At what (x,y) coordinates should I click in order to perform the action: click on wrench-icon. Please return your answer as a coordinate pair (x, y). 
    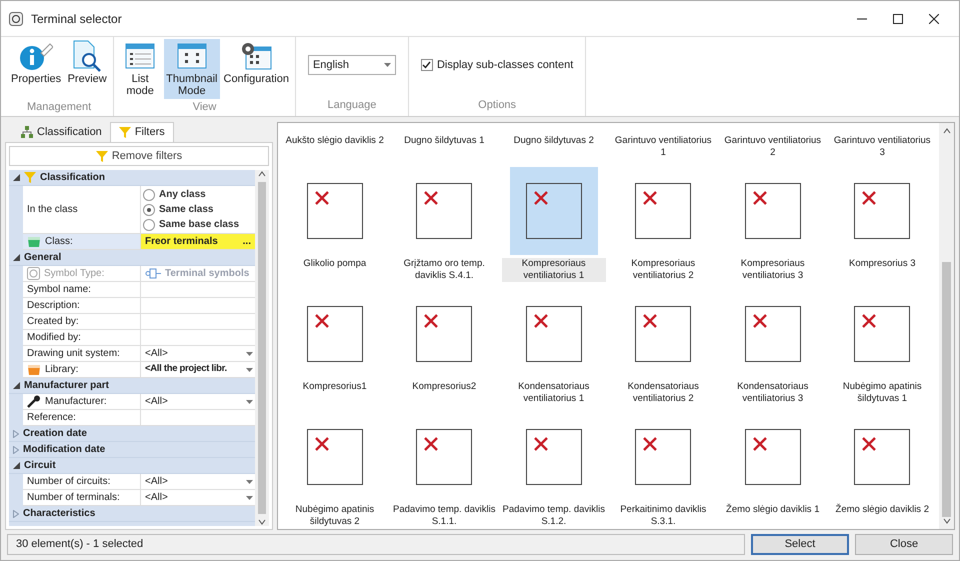
    Looking at the image, I should click on (34, 401).